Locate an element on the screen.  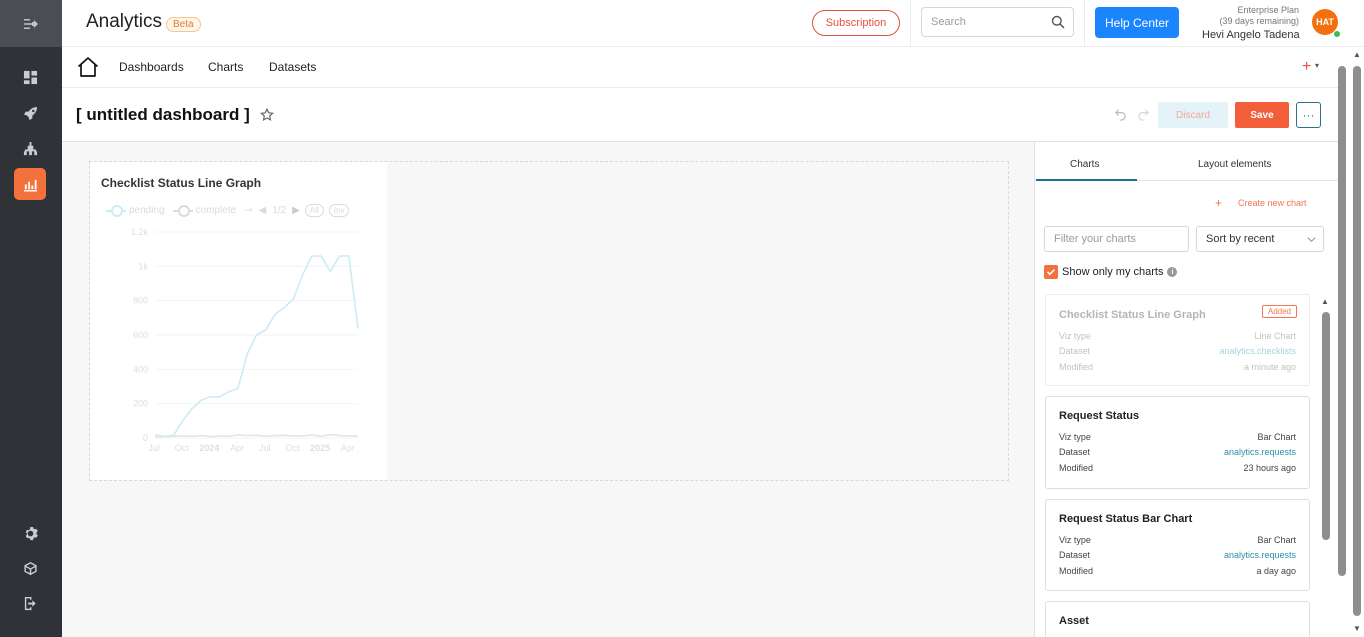
cube-icon is located at coordinates (30, 568).